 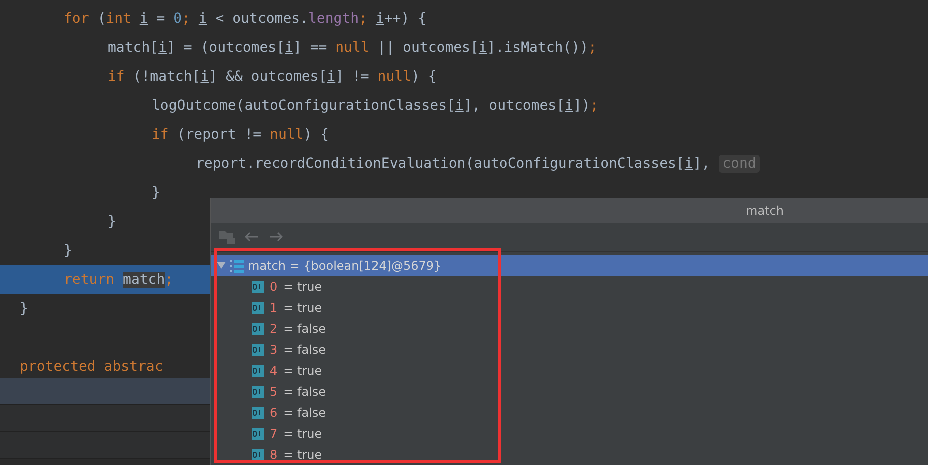 What do you see at coordinates (272, 77) in the screenshot?
I see `code-line: if (!match[i] && outcomes[i] != null) {` at bounding box center [272, 77].